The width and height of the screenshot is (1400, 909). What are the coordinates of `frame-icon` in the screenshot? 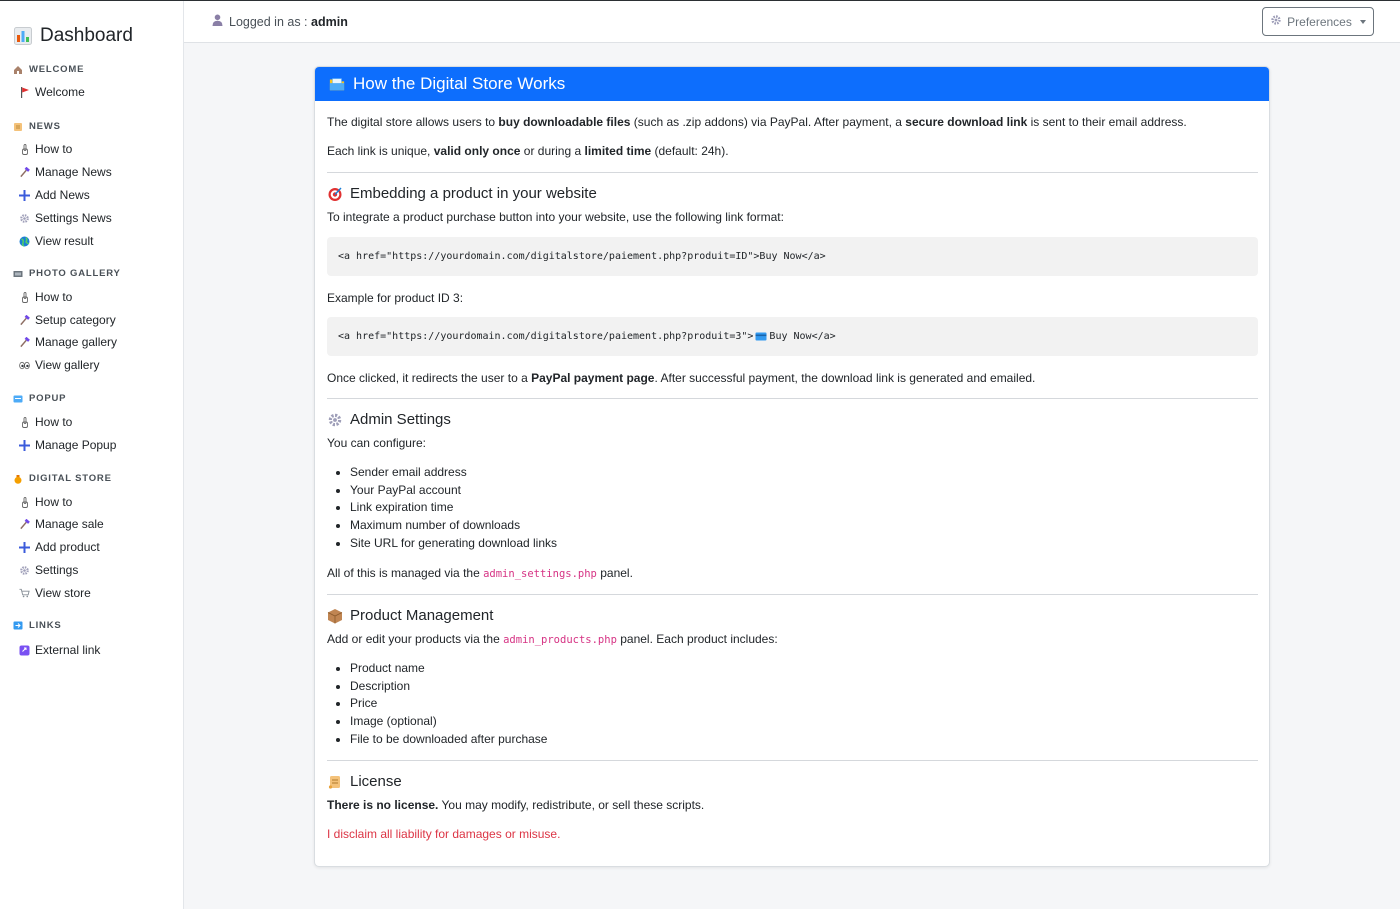 It's located at (17, 273).